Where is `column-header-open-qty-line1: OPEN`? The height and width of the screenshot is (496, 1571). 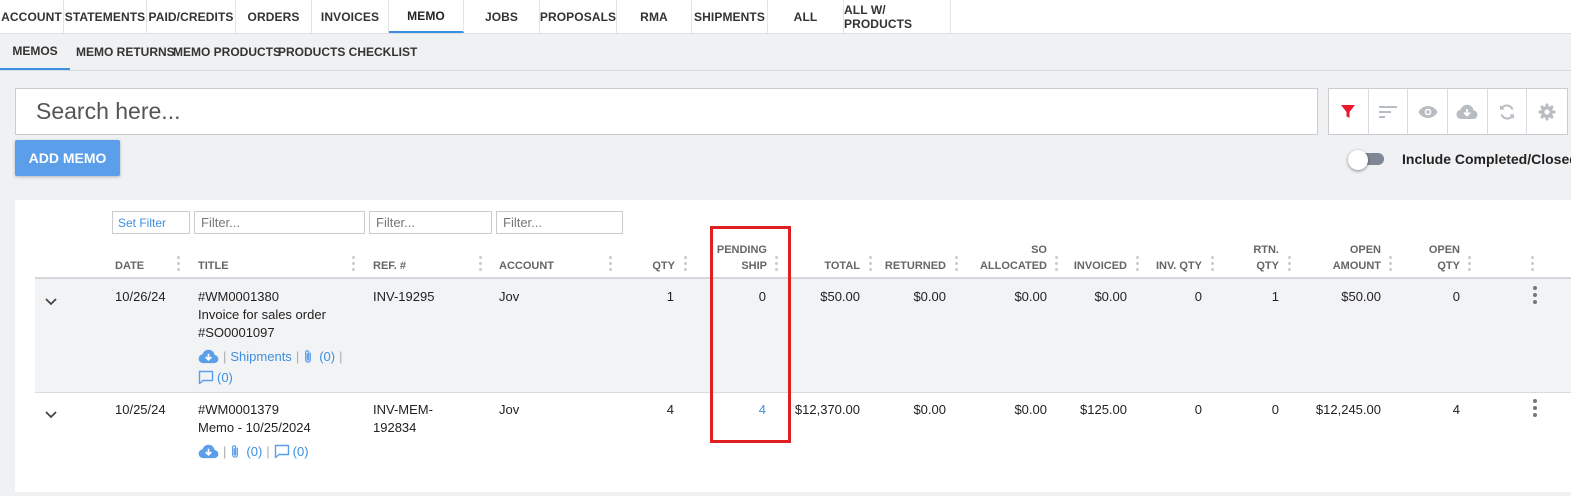
column-header-open-qty-line1: OPEN is located at coordinates (1435, 250).